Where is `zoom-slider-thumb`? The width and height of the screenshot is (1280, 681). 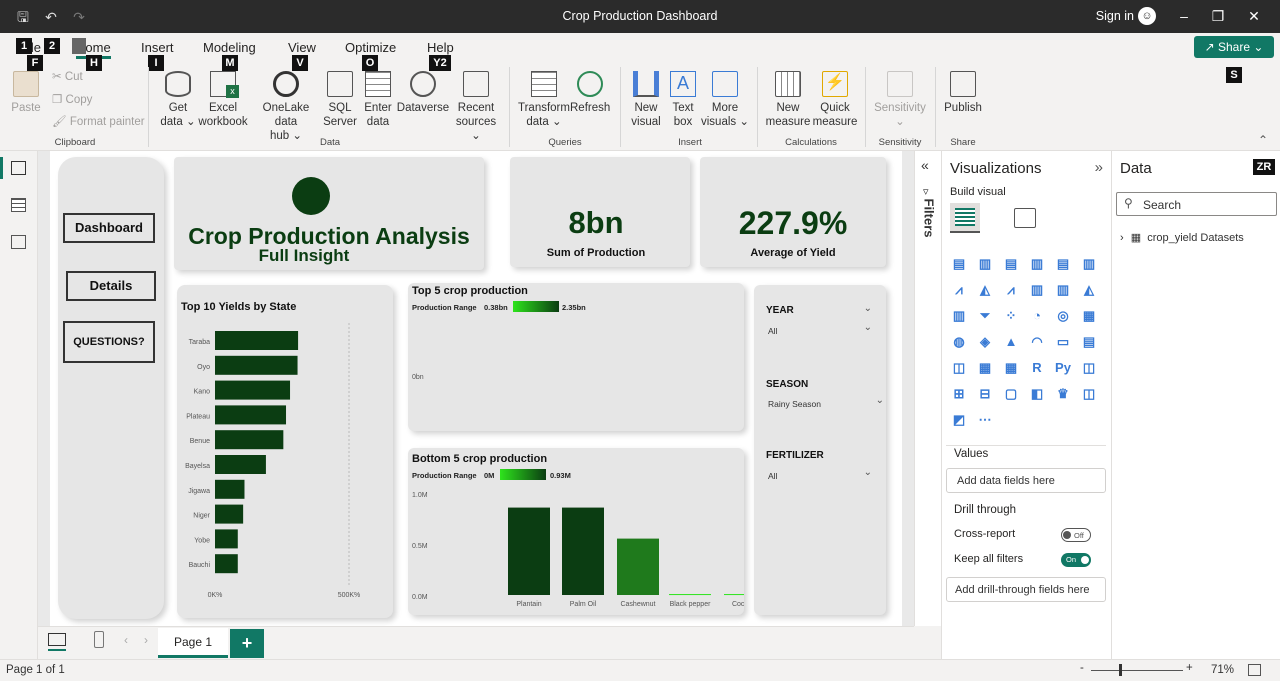 zoom-slider-thumb is located at coordinates (1120, 670).